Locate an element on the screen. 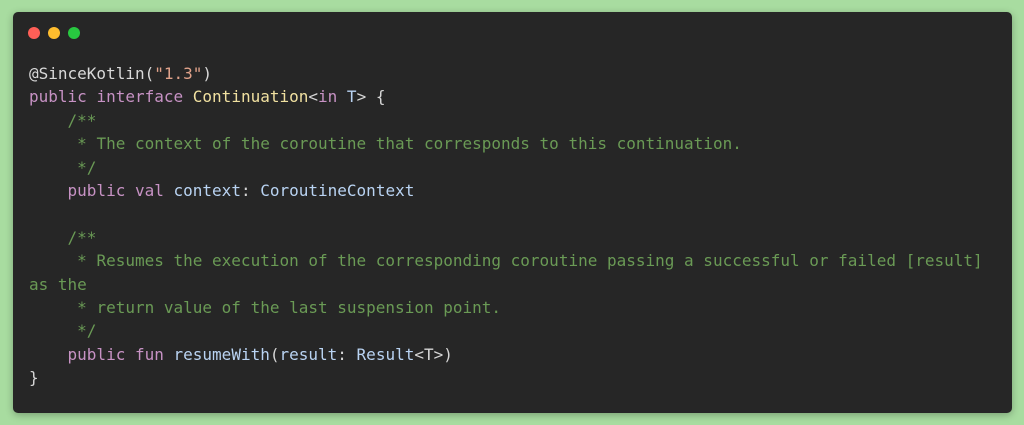  code-line-1: @SinceKotlin("1.3") is located at coordinates (509, 73).